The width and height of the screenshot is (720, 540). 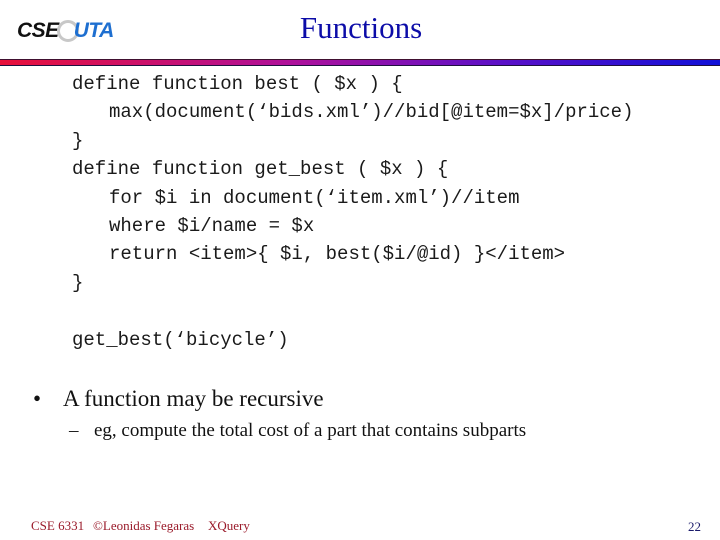 I want to click on code-line: for $i in document(‘item.xml’)//item, so click(x=314, y=197).